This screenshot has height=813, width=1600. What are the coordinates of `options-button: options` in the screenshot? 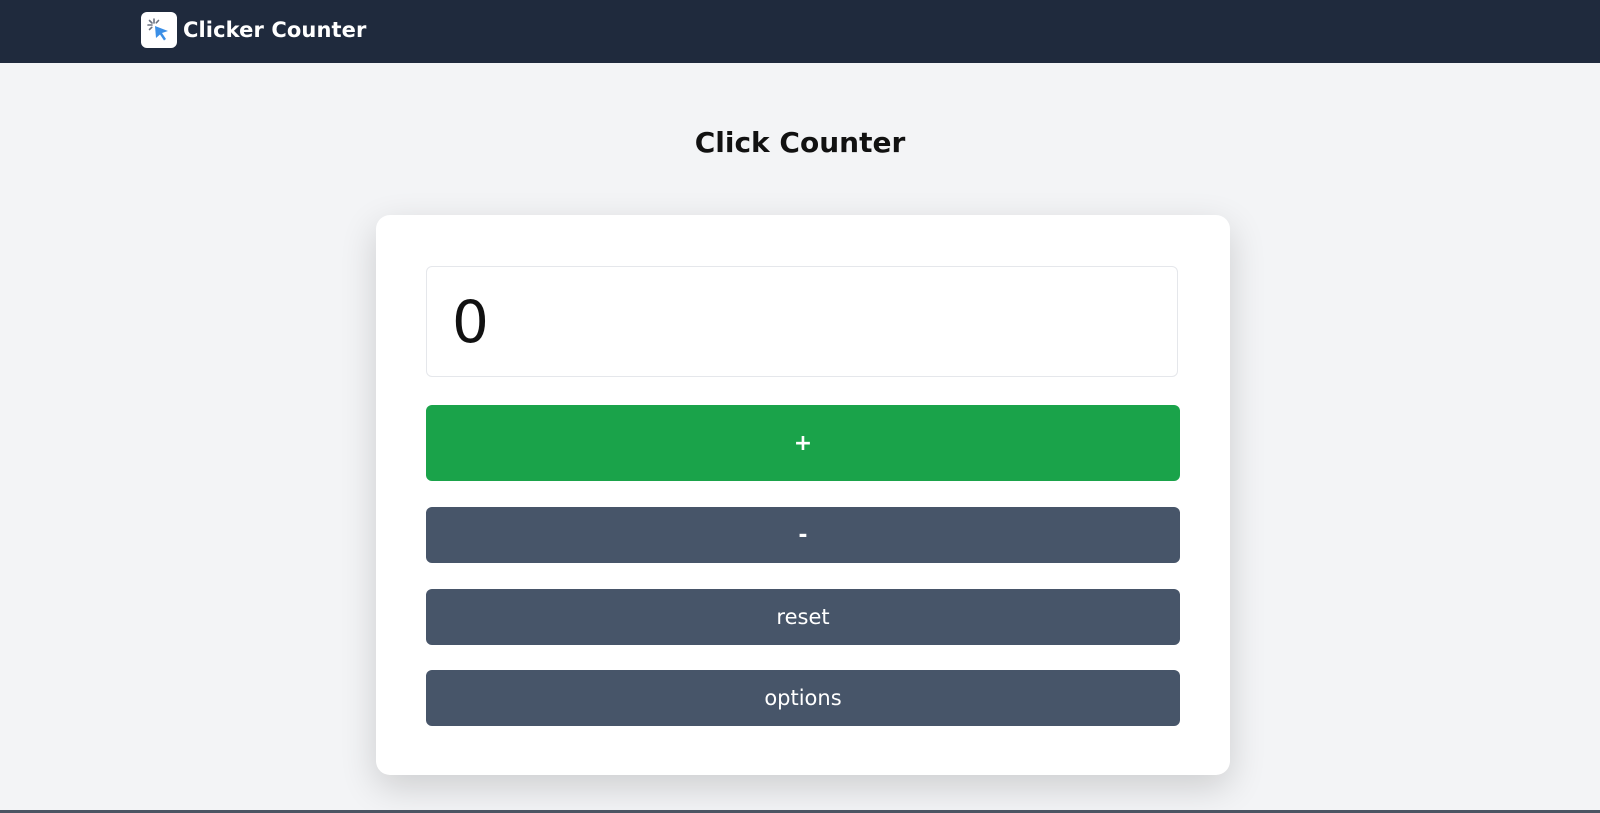 It's located at (803, 698).